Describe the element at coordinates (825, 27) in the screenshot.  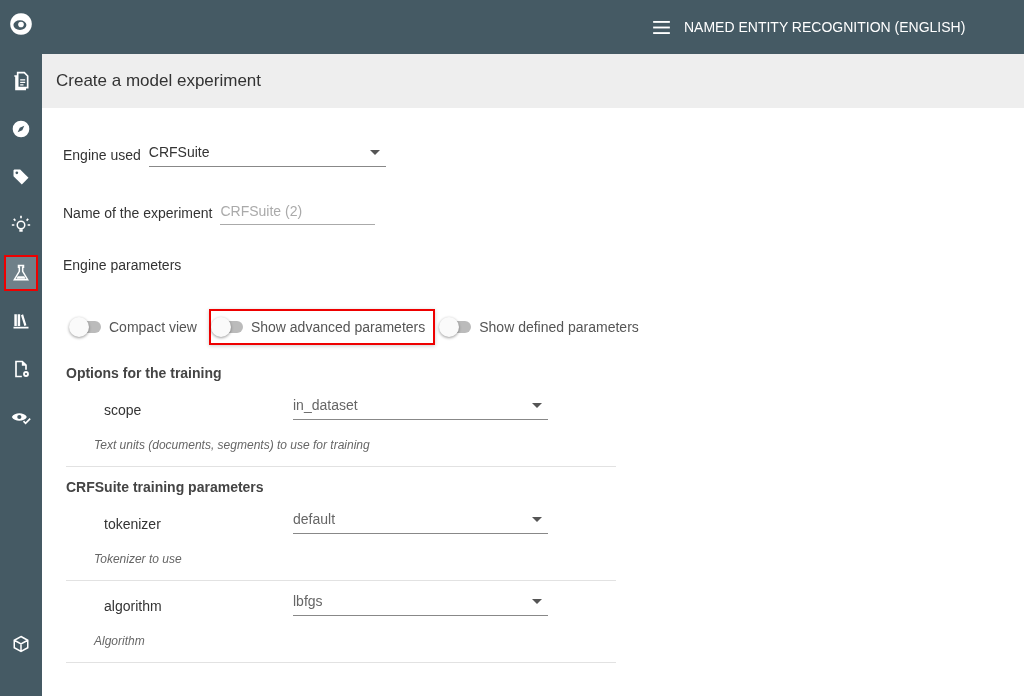
I see `app-title: NAMED ENTITY RECOGNITION (ENGLISH)` at that location.